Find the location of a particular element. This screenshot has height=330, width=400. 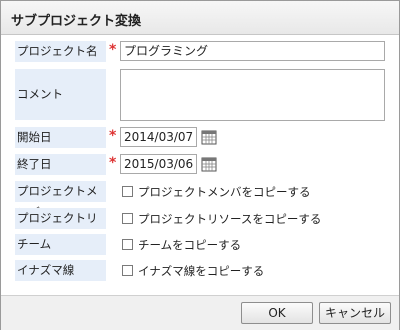

copy-members-checkbox is located at coordinates (127, 191).